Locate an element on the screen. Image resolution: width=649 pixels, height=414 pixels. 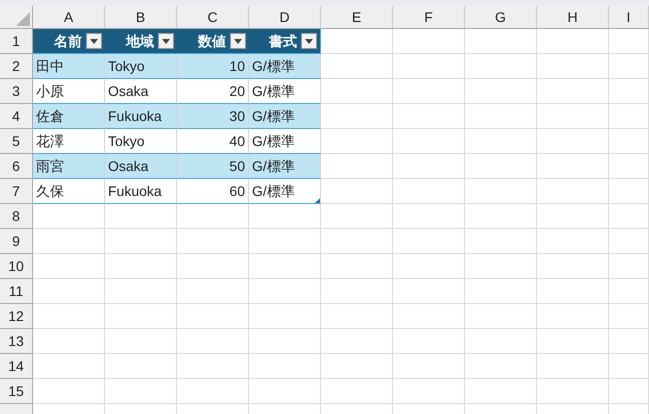
column-header: D is located at coordinates (285, 17).